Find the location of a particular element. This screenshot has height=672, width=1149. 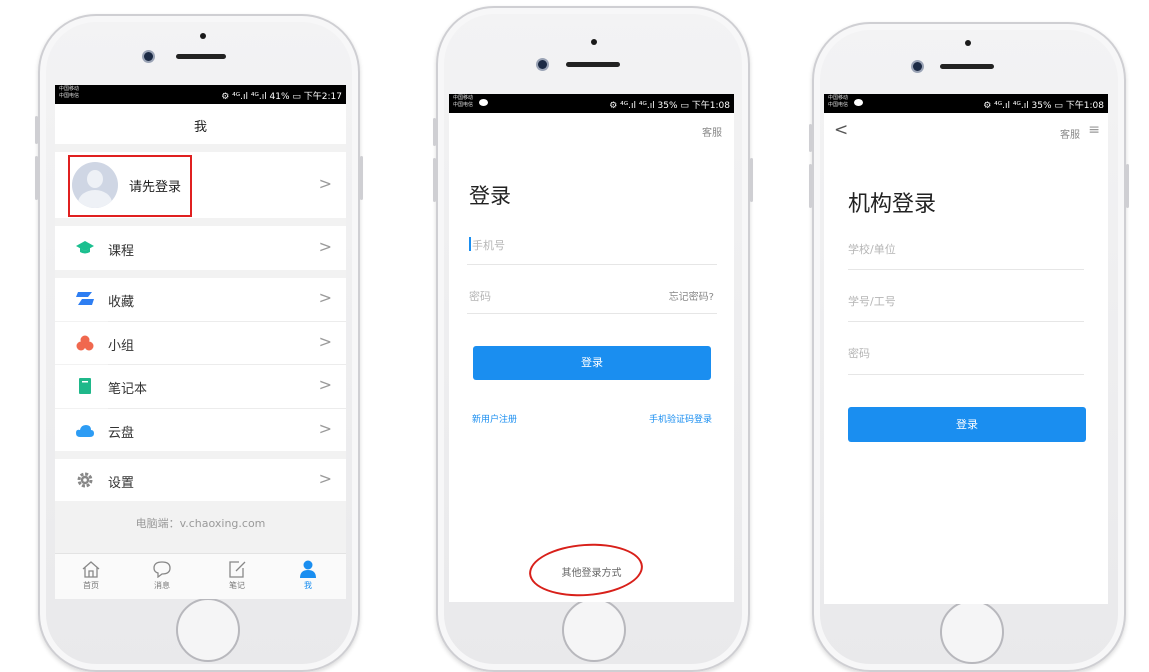

group-circles-icon is located at coordinates (85, 343).